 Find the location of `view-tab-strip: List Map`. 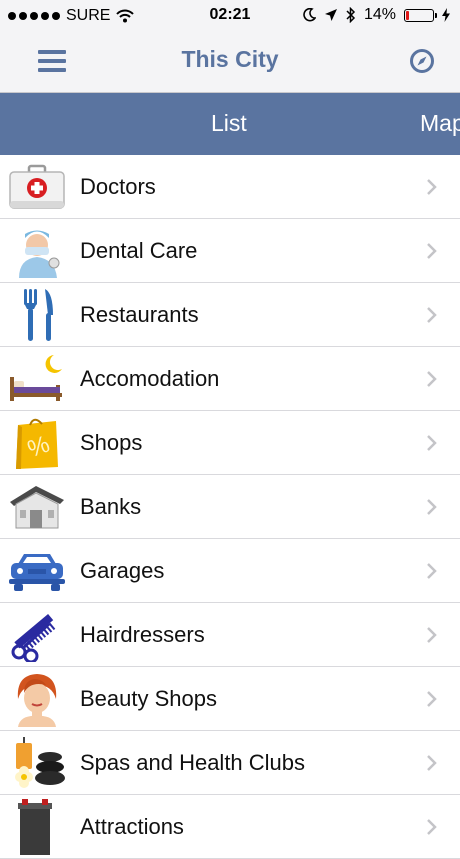

view-tab-strip: List Map is located at coordinates (230, 124).